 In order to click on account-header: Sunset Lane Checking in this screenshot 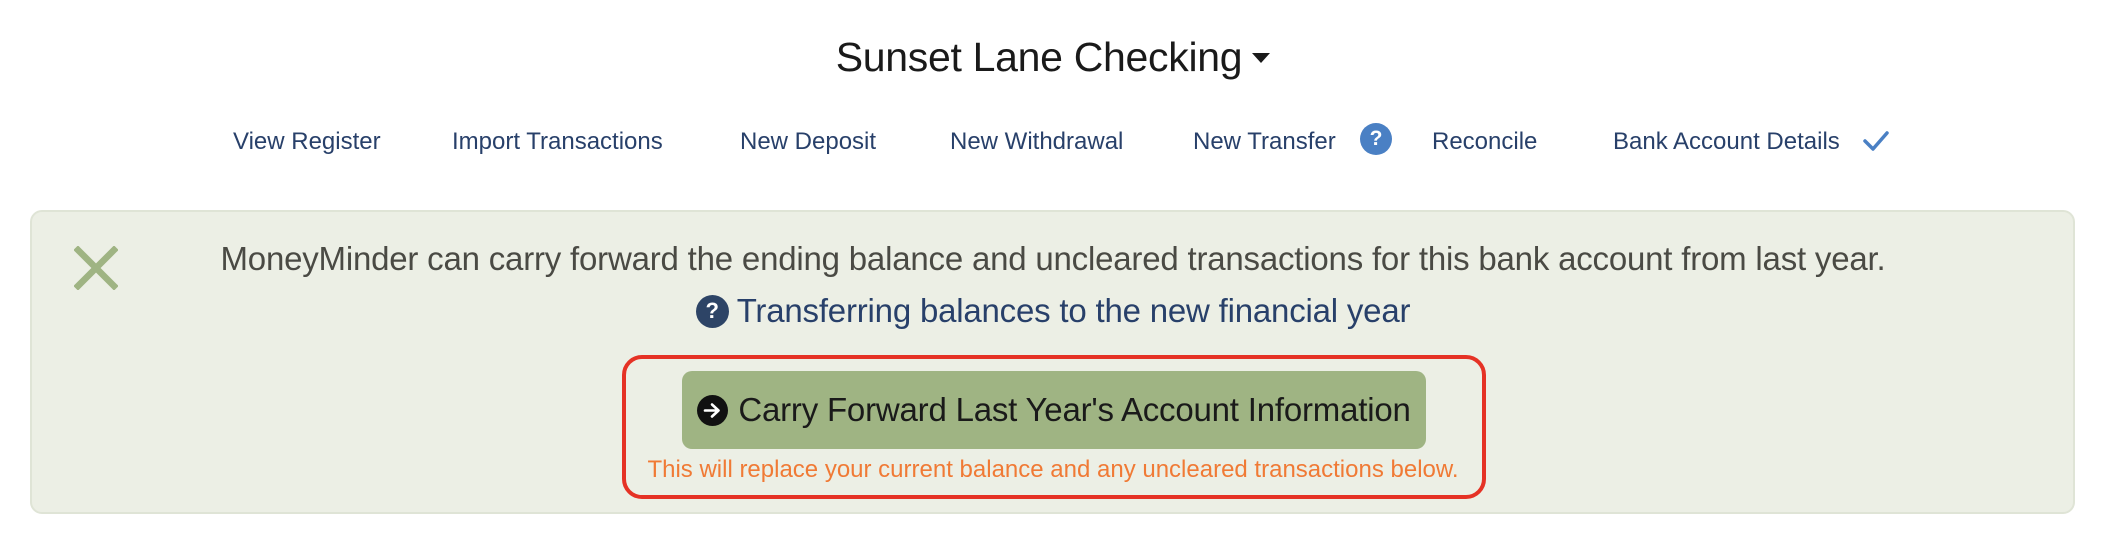, I will do `click(1053, 57)`.